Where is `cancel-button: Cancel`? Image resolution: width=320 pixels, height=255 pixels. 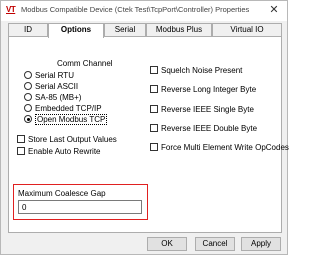 cancel-button: Cancel is located at coordinates (215, 244).